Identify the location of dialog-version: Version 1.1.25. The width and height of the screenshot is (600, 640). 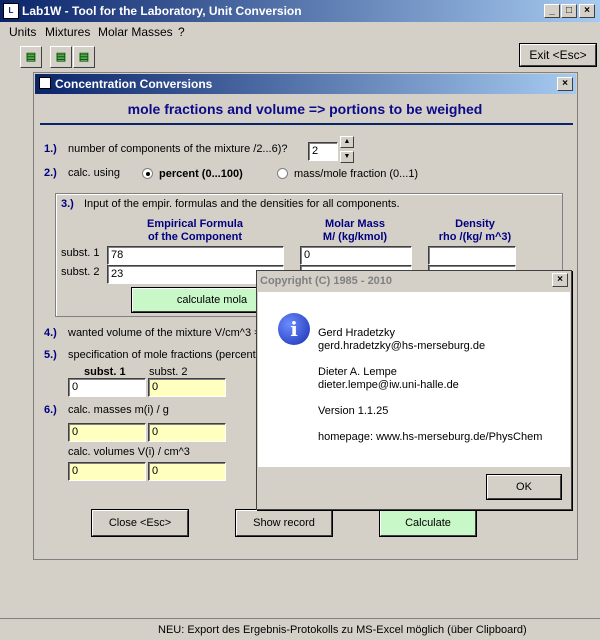
(353, 411).